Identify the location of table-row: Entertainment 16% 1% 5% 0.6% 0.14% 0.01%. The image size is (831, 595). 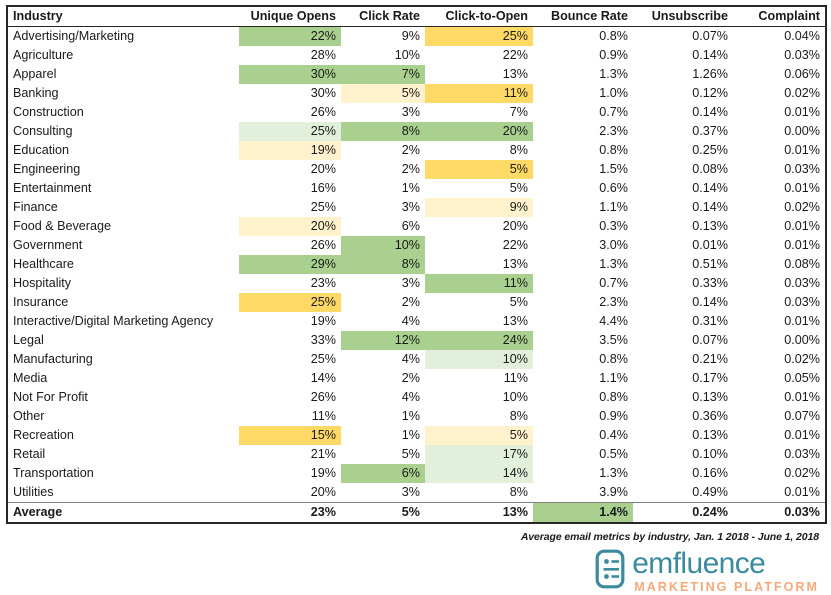
(416, 188).